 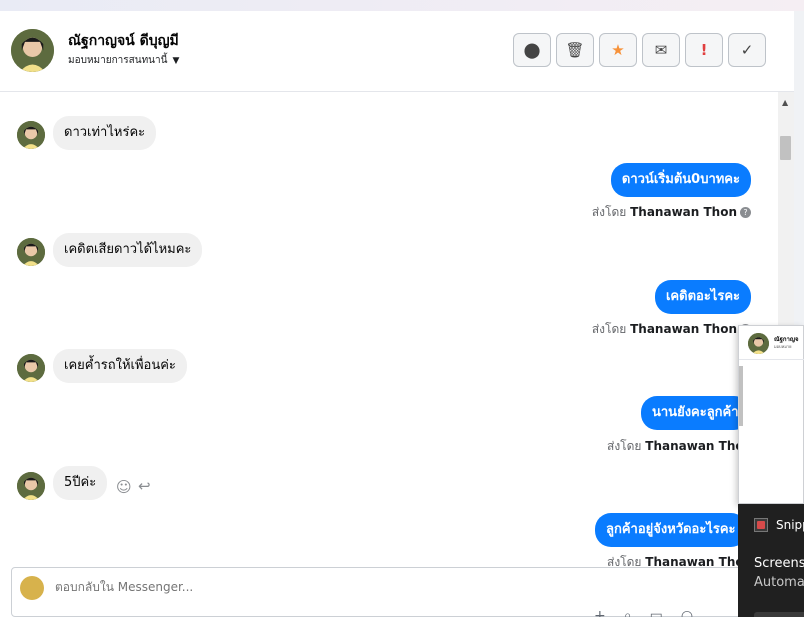 What do you see at coordinates (687, 612) in the screenshot?
I see `emoji-icon: ○` at bounding box center [687, 612].